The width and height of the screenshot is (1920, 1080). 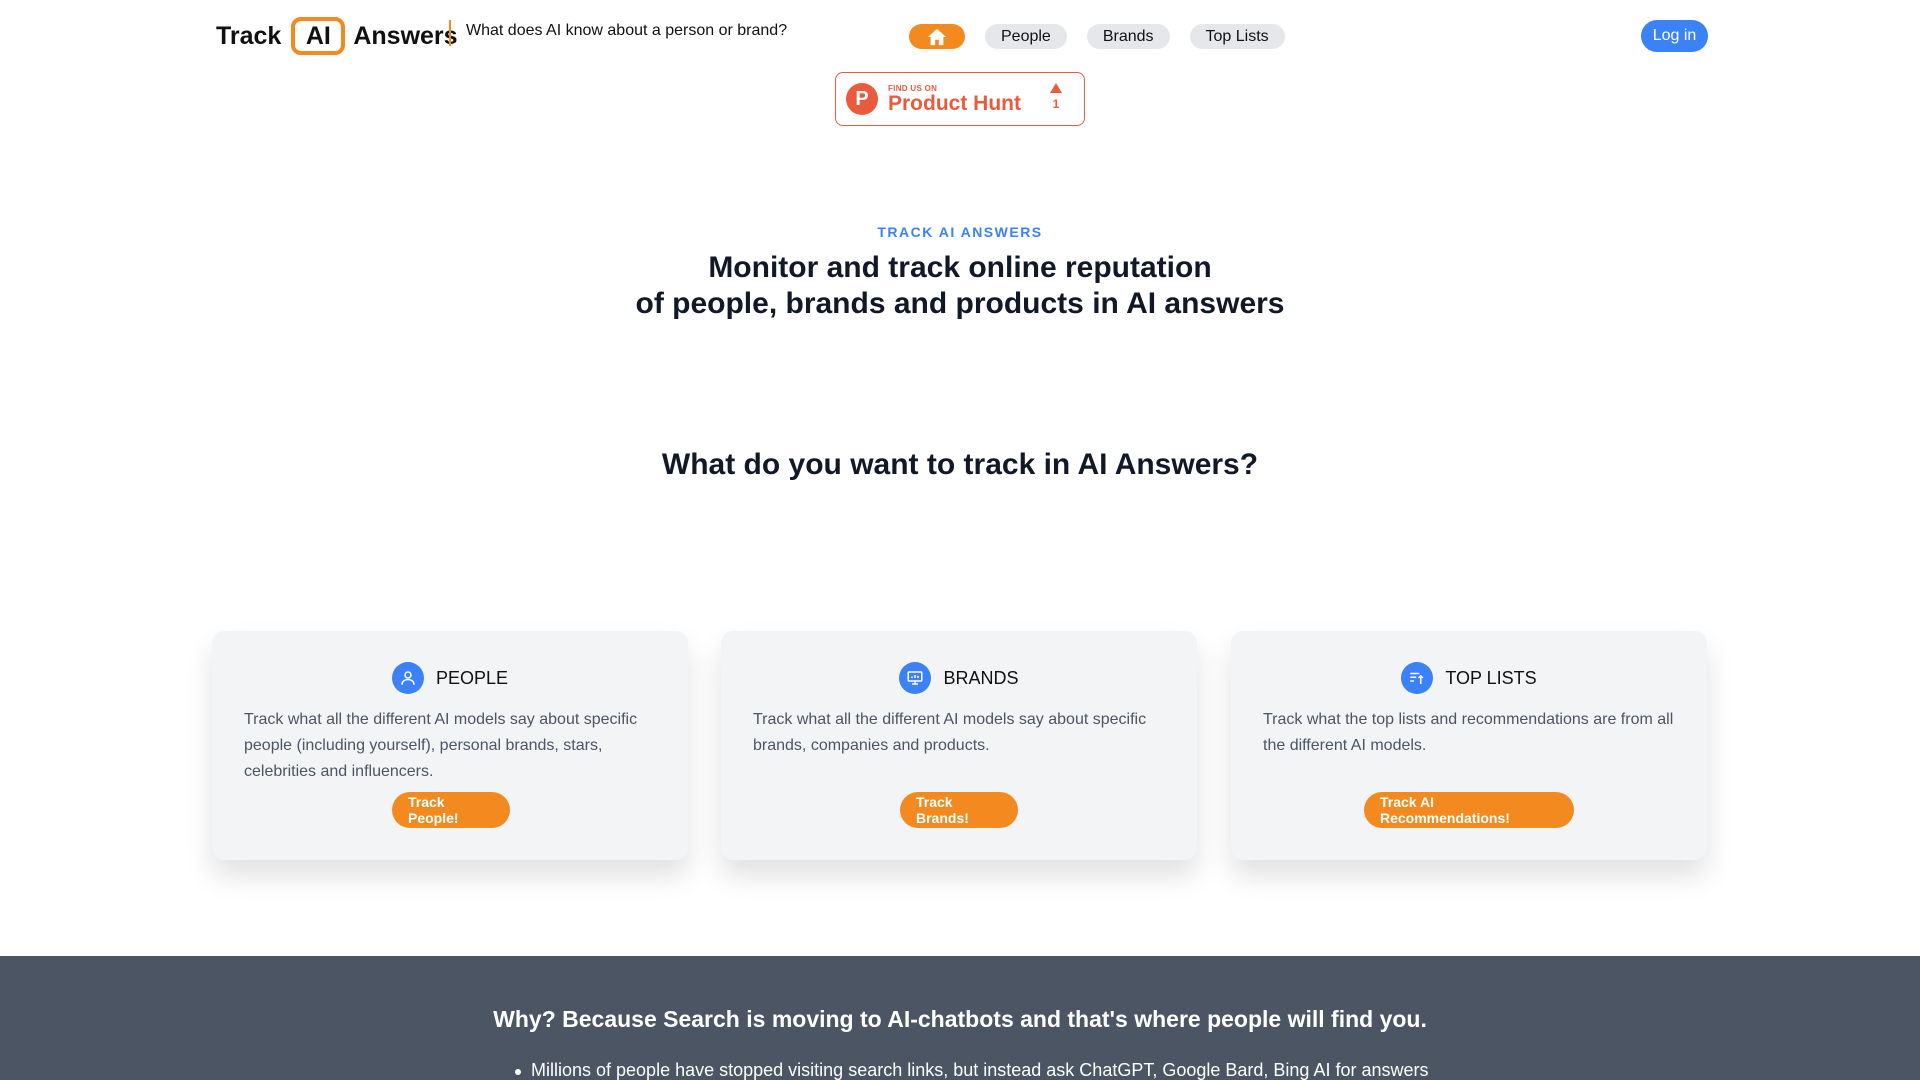 I want to click on card-title: TOP LISTS, so click(x=1491, y=677).